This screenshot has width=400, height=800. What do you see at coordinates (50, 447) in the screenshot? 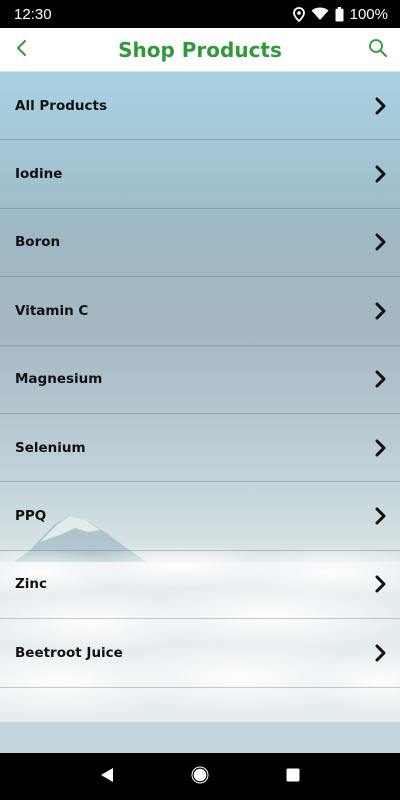
I see `category-label: Selenium` at bounding box center [50, 447].